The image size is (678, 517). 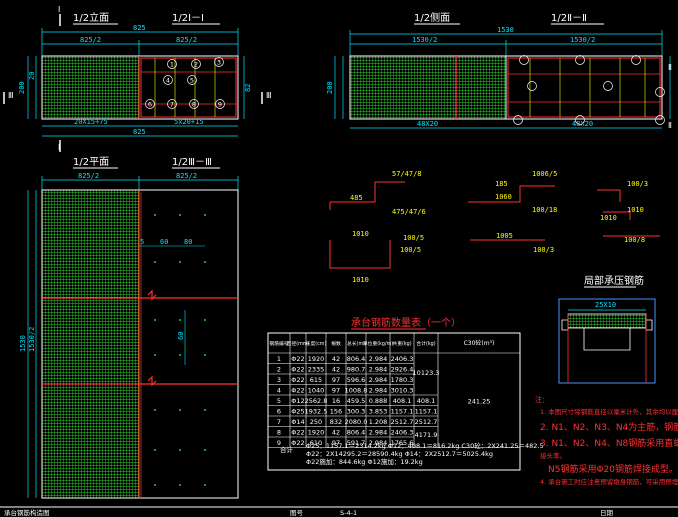 What do you see at coordinates (503, 197) in the screenshot?
I see `shape-dim-5: 1060` at bounding box center [503, 197].